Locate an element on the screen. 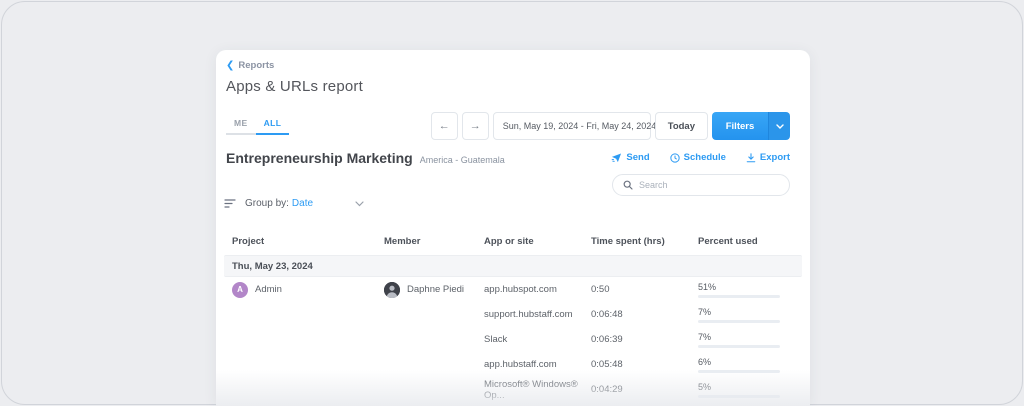 The width and height of the screenshot is (1024, 406). group-by-value: Date is located at coordinates (302, 203).